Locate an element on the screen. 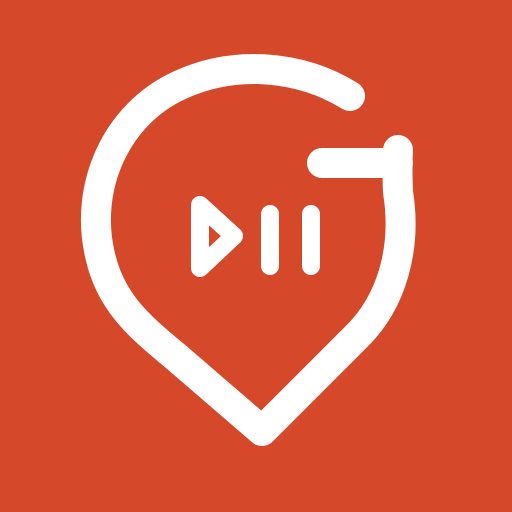  pause-icon-bar-left is located at coordinates (270, 240).